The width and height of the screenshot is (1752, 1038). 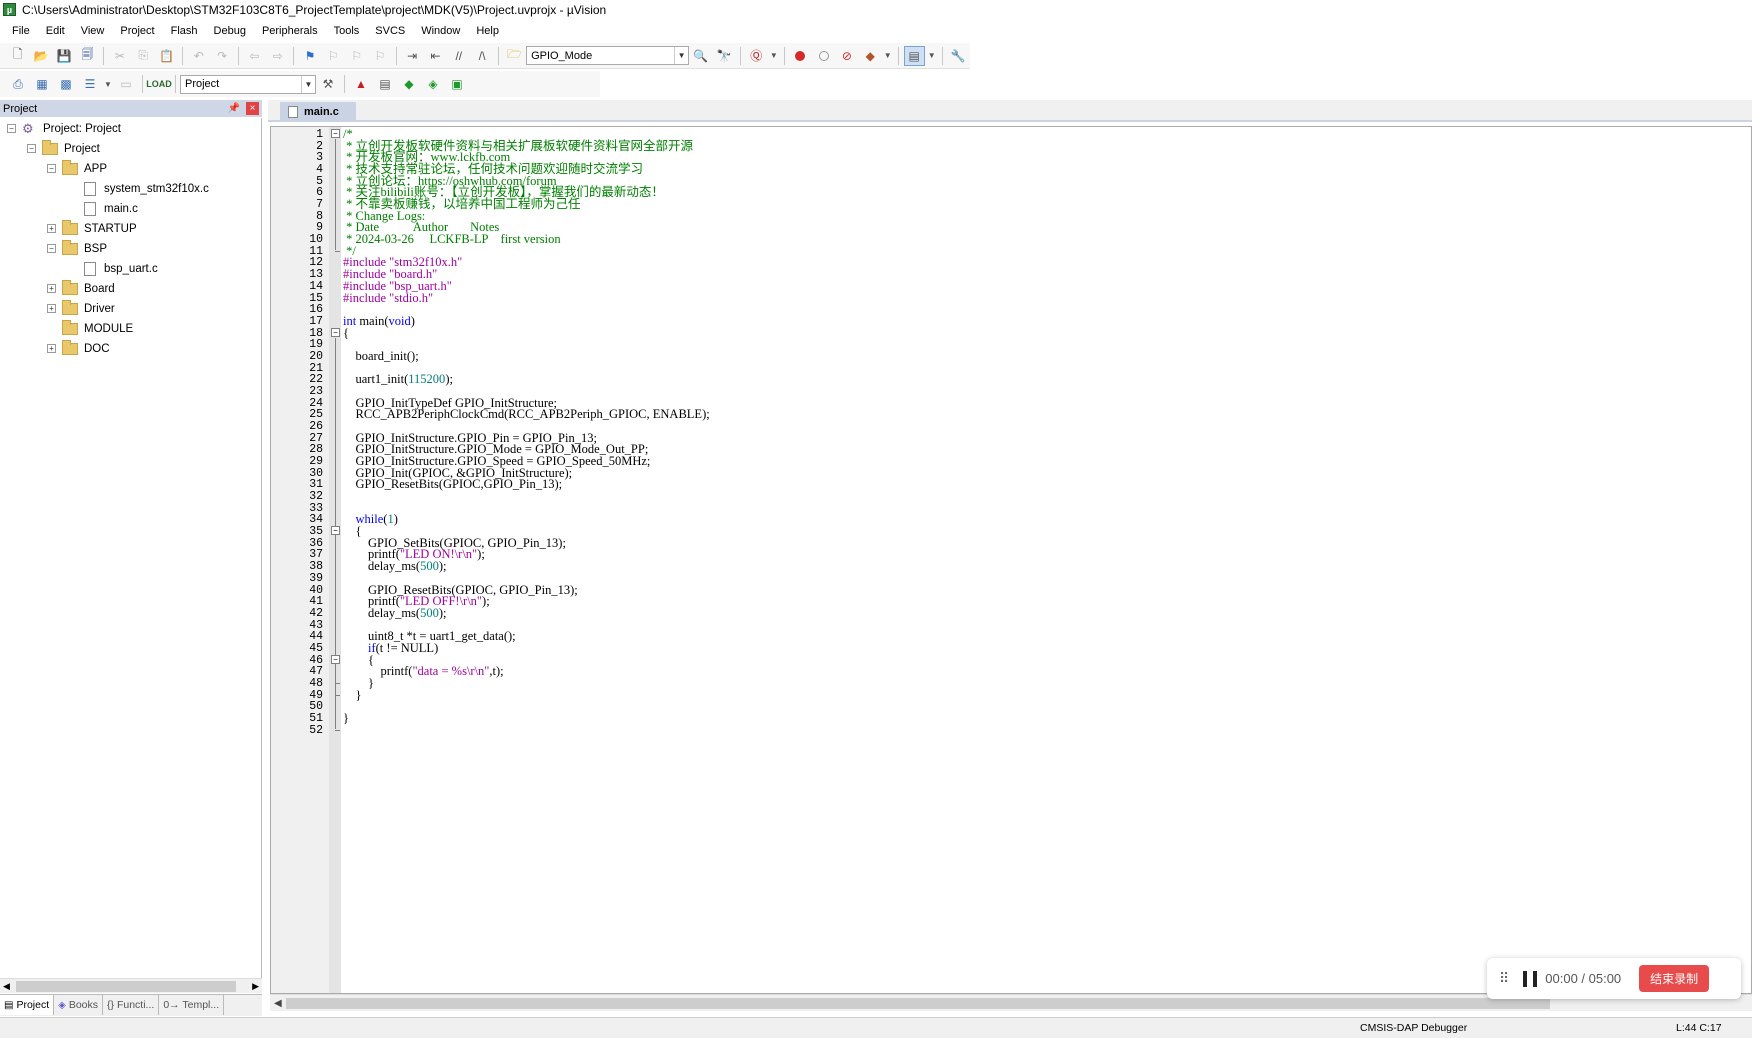 I want to click on batch-build-icon: ☰, so click(x=90, y=84).